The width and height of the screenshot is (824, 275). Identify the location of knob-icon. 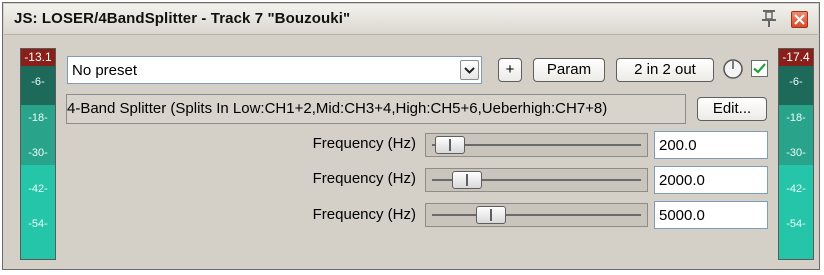
(733, 69).